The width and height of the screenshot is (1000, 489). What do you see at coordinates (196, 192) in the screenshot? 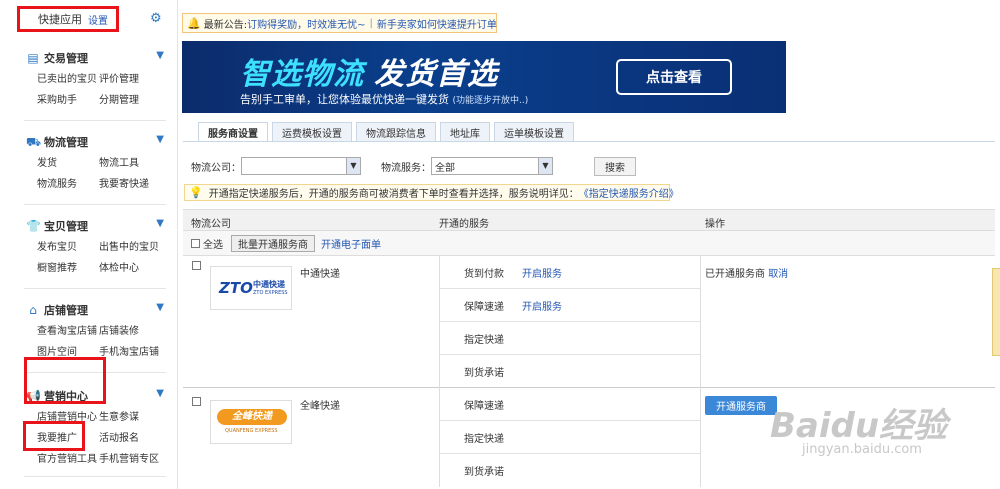
I see `lightbulb-icon: 💡` at bounding box center [196, 192].